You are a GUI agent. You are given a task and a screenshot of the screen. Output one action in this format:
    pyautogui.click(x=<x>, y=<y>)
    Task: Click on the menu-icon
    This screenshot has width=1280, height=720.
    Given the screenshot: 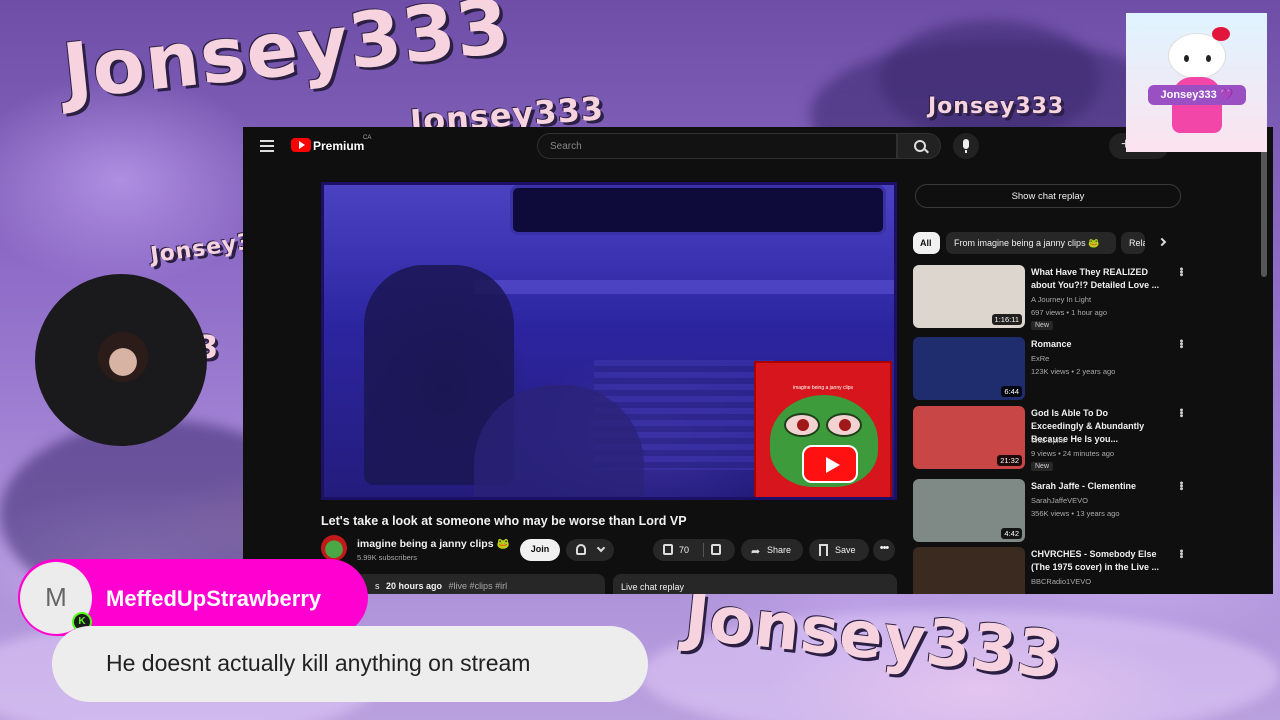 What is the action you would take?
    pyautogui.click(x=267, y=146)
    